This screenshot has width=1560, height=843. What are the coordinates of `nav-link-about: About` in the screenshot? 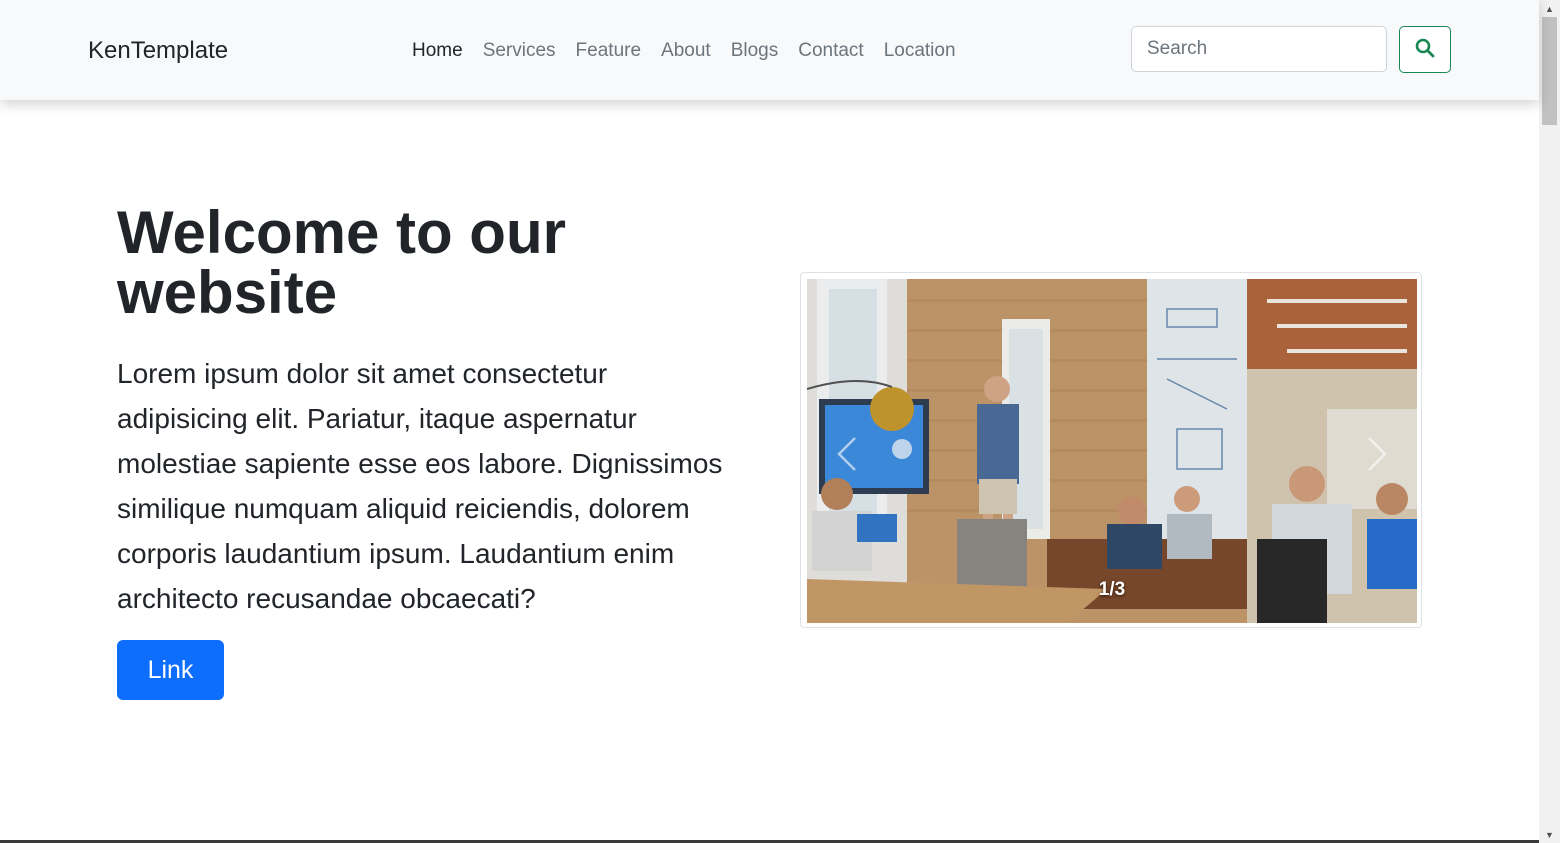 It's located at (686, 51).